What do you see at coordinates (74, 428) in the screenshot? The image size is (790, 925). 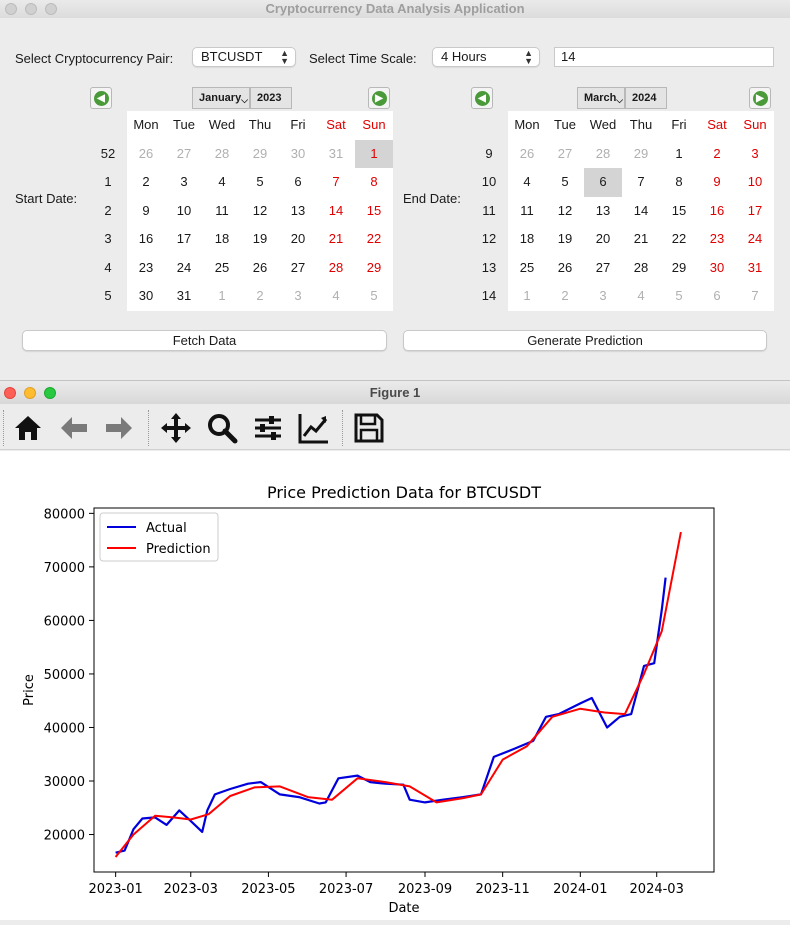 I see `back-arrow-icon` at bounding box center [74, 428].